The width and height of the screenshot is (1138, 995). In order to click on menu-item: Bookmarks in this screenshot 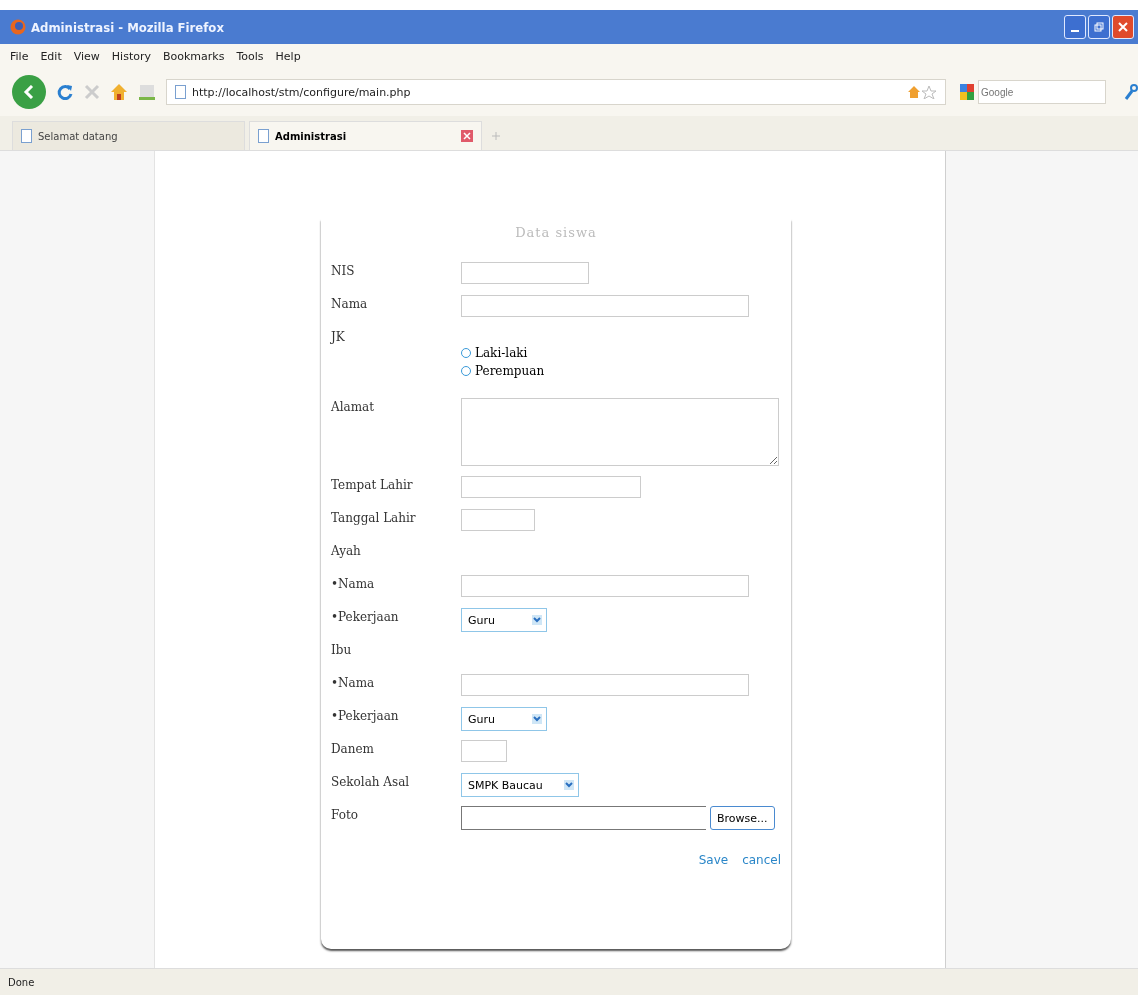, I will do `click(194, 56)`.